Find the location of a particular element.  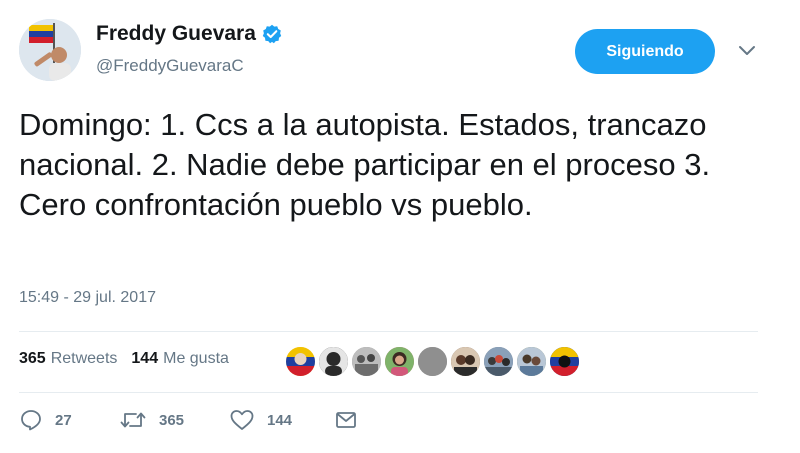

likers-avatars is located at coordinates (433, 361).